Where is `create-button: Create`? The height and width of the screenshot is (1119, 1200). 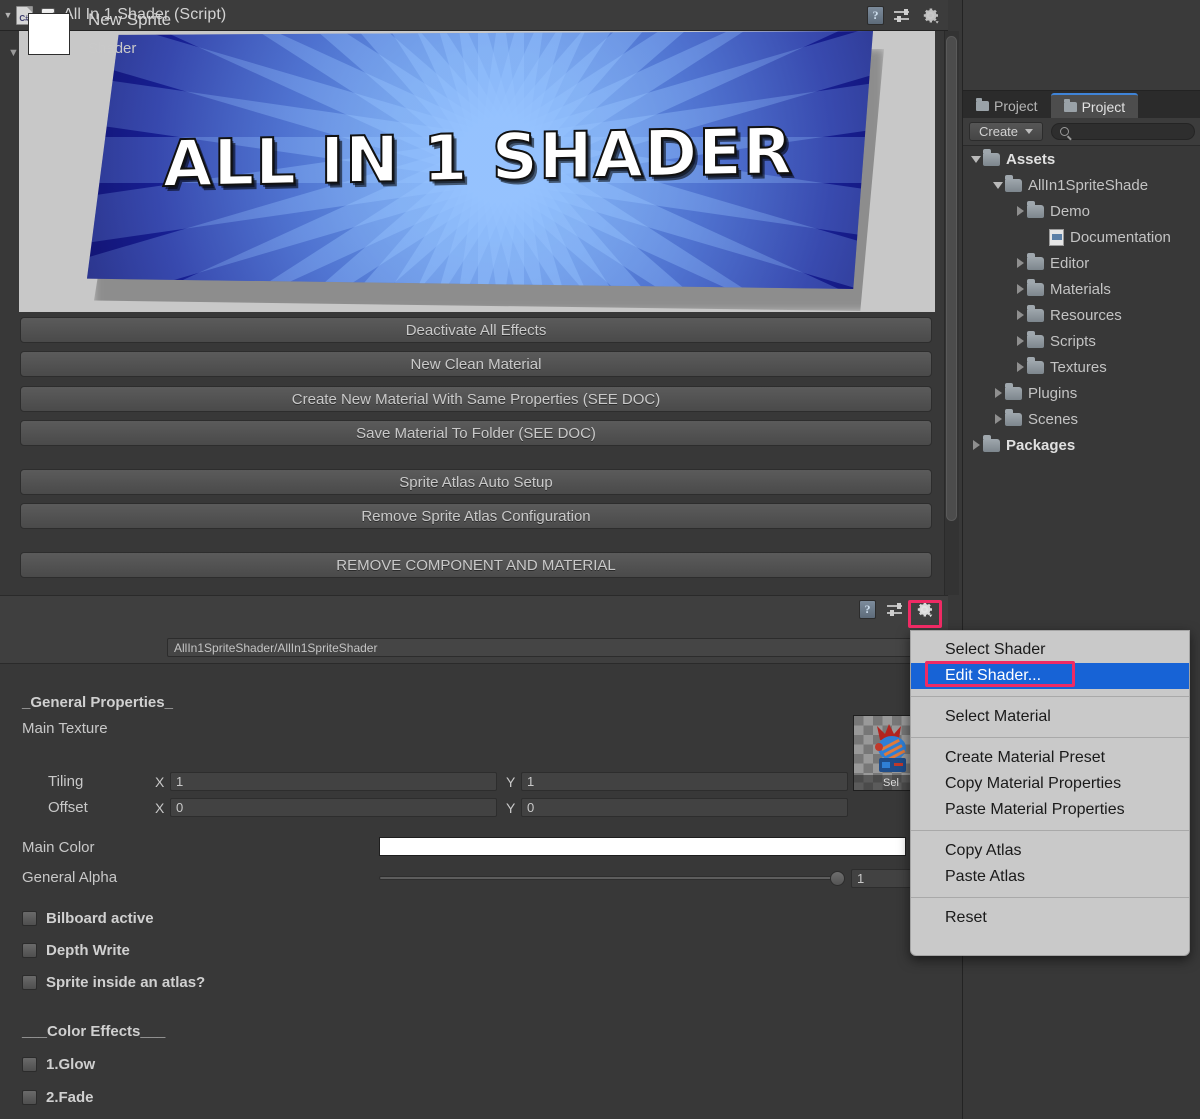
create-button: Create is located at coordinates (1006, 131).